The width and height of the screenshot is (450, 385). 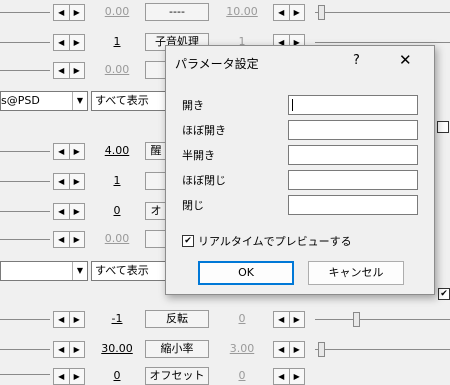 What do you see at coordinates (177, 319) in the screenshot?
I see `invert-button: 反転` at bounding box center [177, 319].